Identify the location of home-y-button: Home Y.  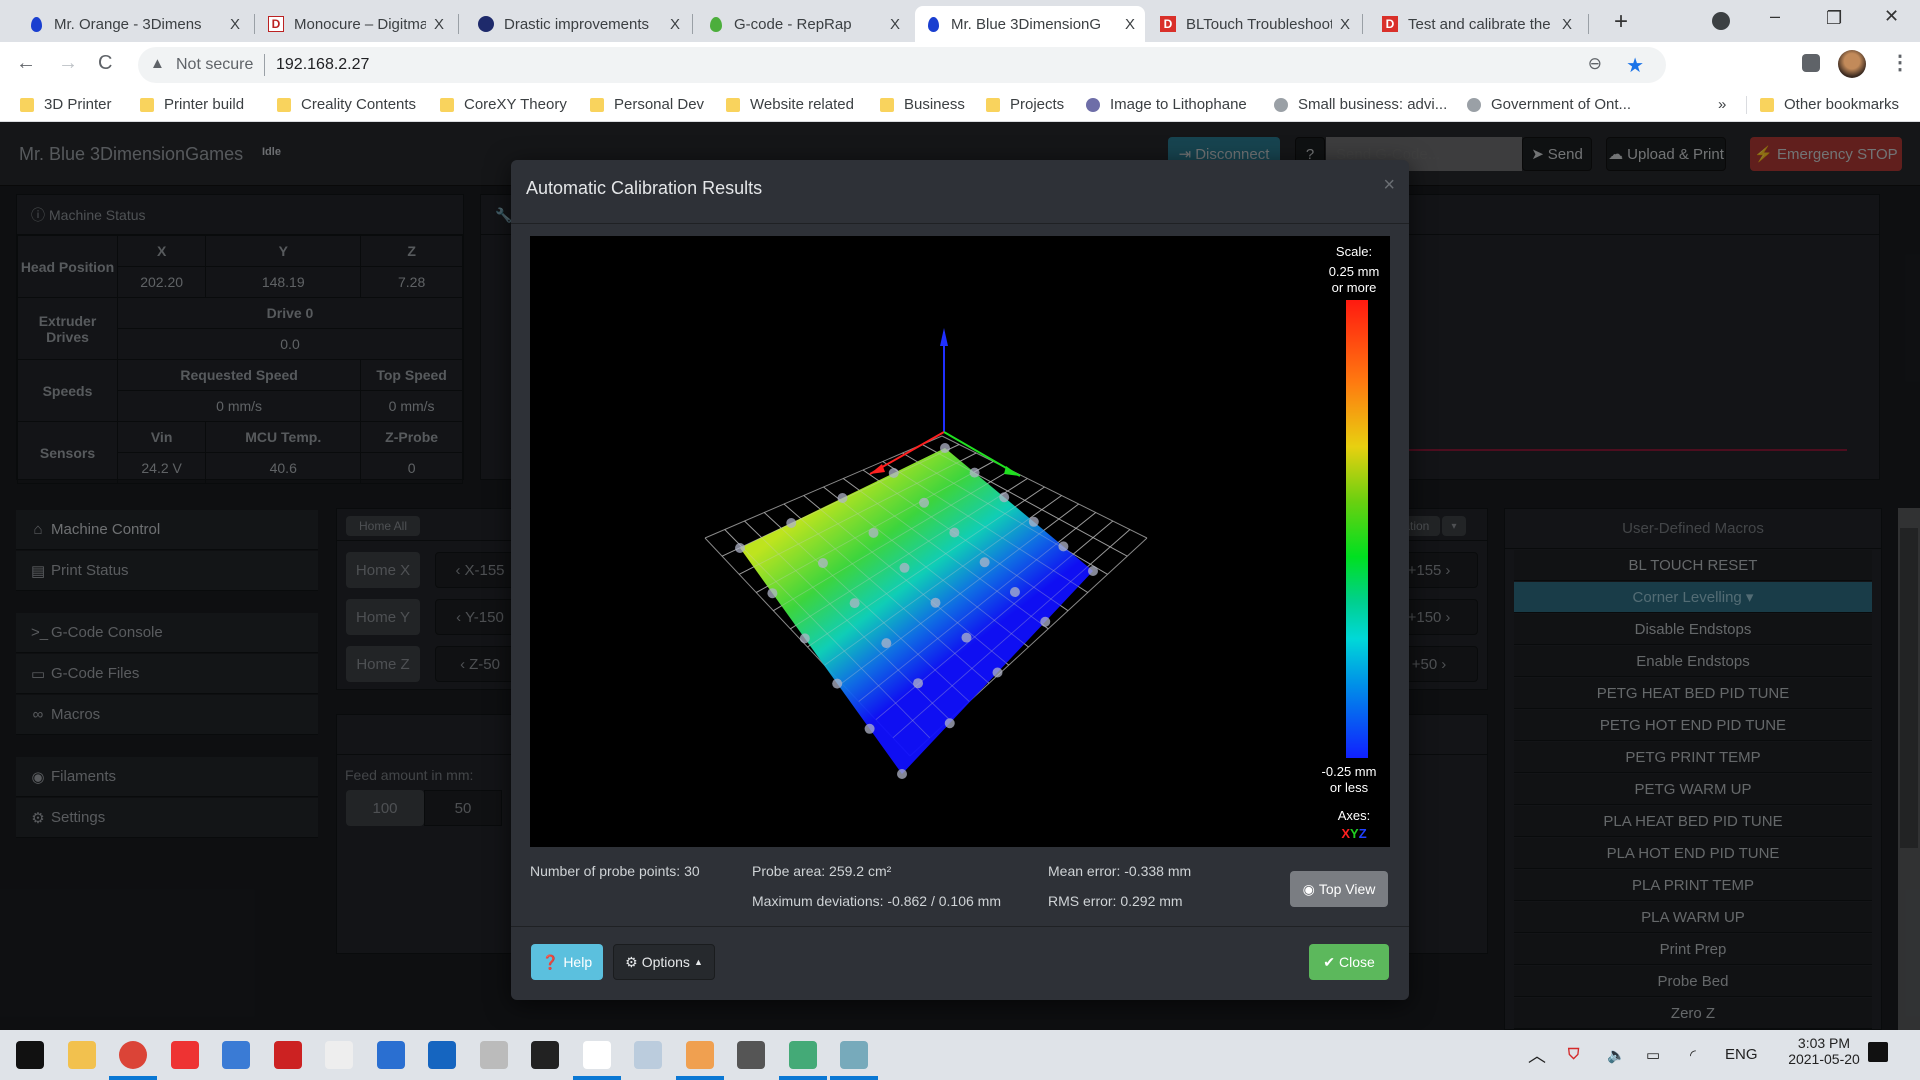
(383, 617).